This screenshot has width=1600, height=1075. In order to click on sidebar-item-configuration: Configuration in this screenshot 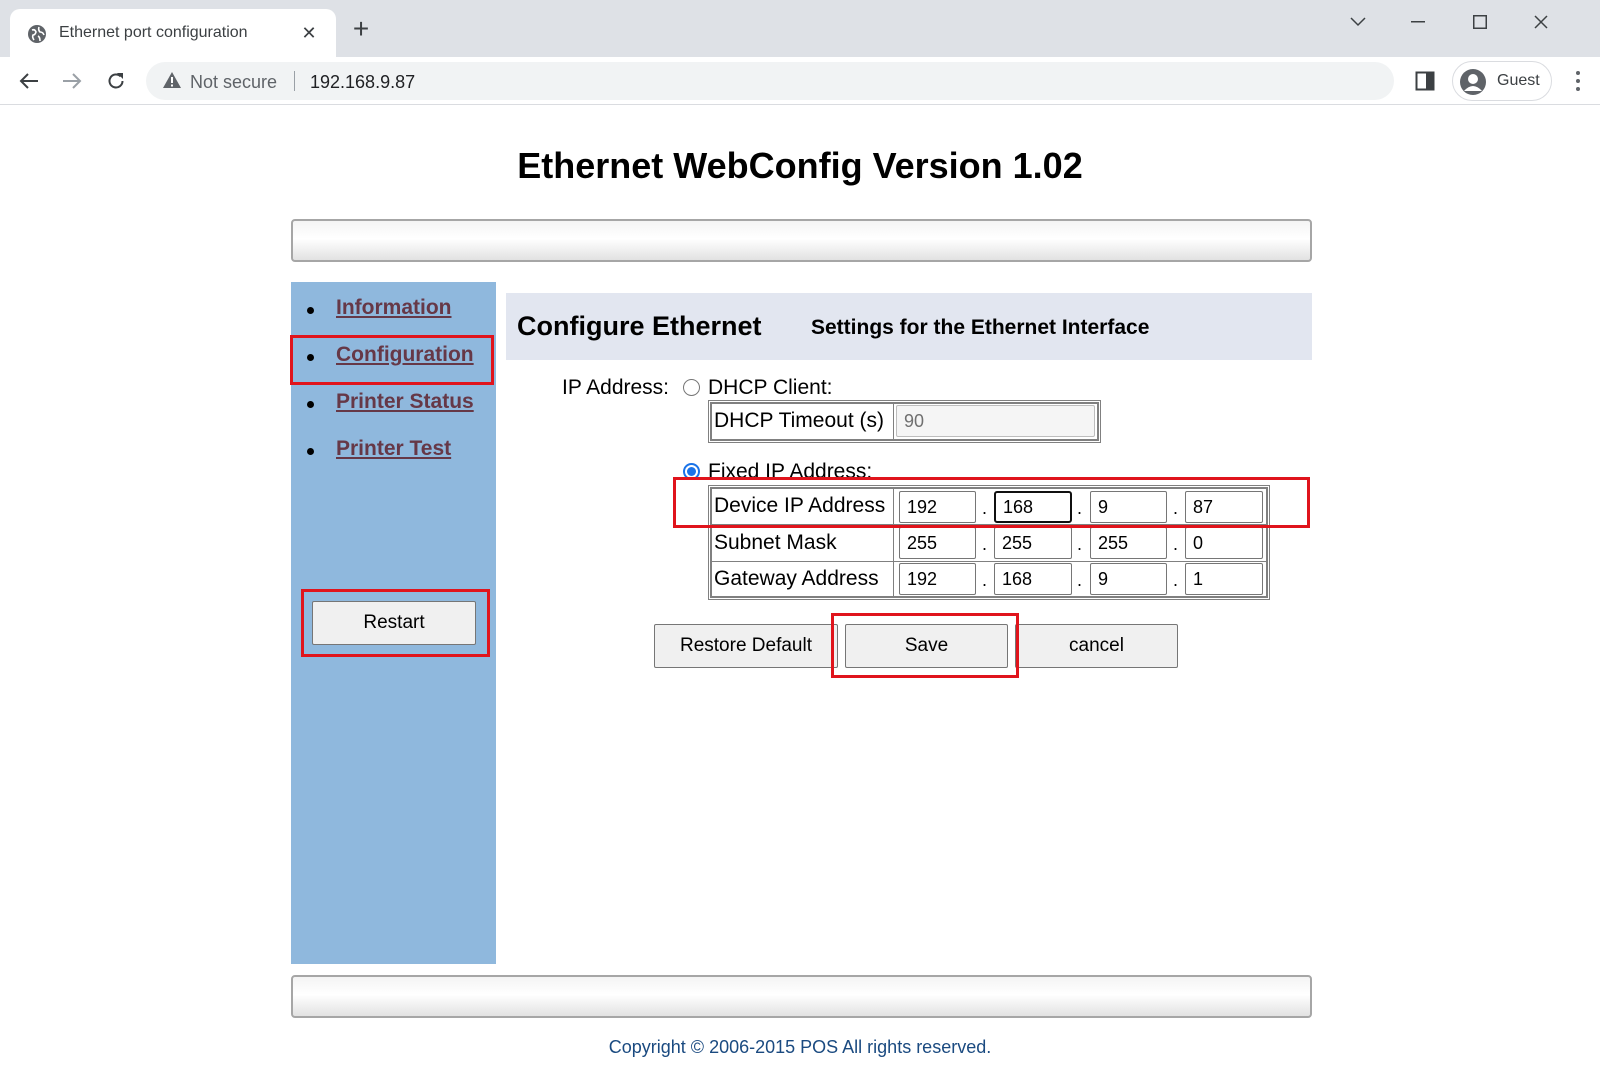, I will do `click(393, 357)`.